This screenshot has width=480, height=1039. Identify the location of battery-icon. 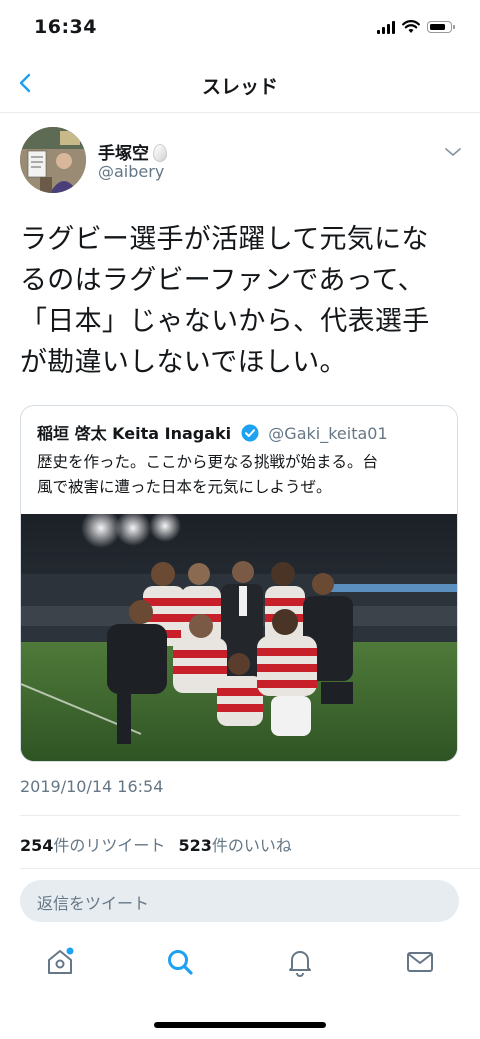
(441, 27).